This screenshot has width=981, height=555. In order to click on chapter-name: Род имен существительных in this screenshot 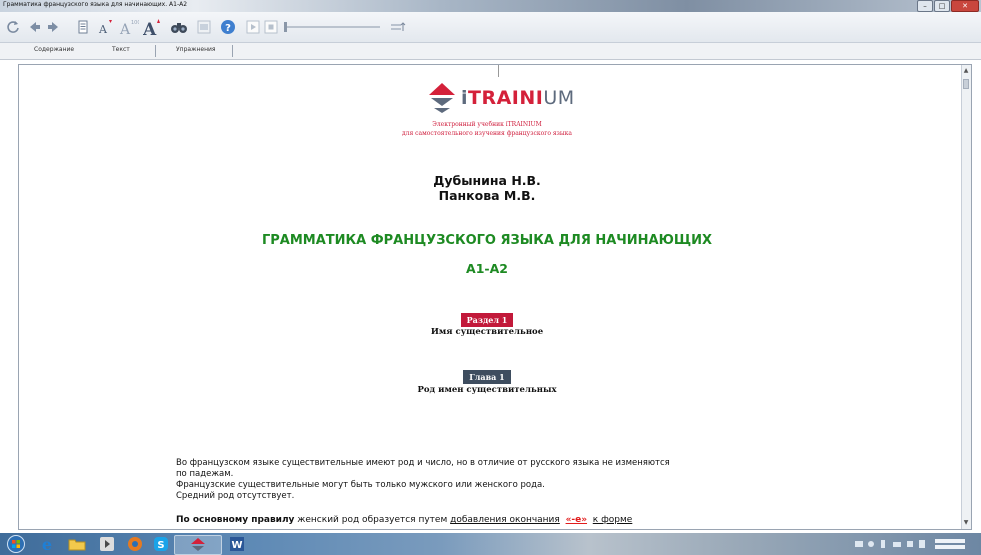, I will do `click(487, 390)`.